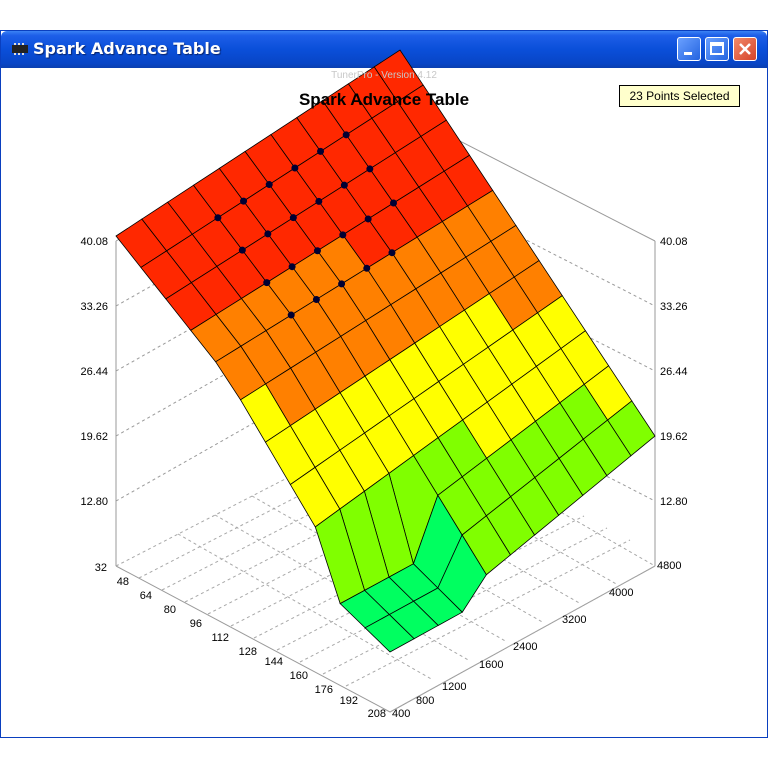 The image size is (768, 768). Describe the element at coordinates (377, 714) in the screenshot. I see `y-tick: 208` at that location.